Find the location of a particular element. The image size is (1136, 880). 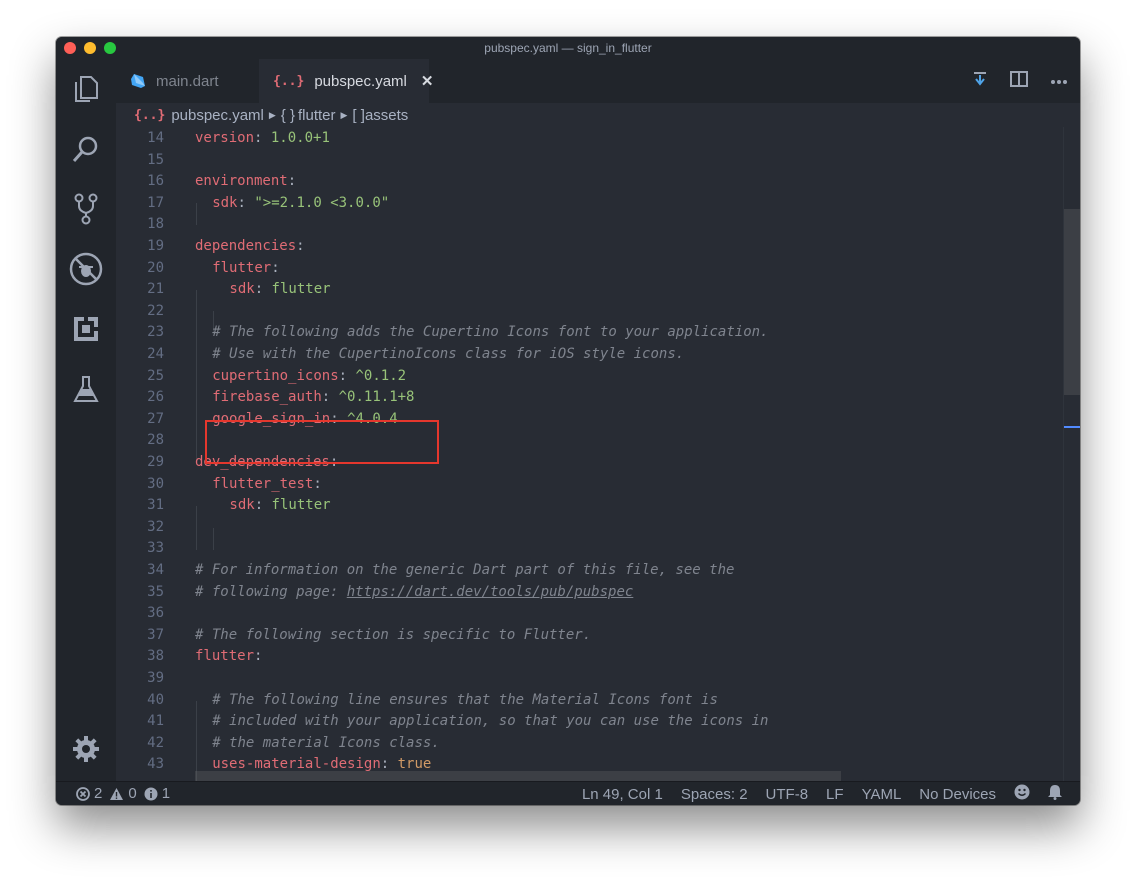

code-line: 25 cupertino_icons: ^0.1.2 is located at coordinates (589, 377).